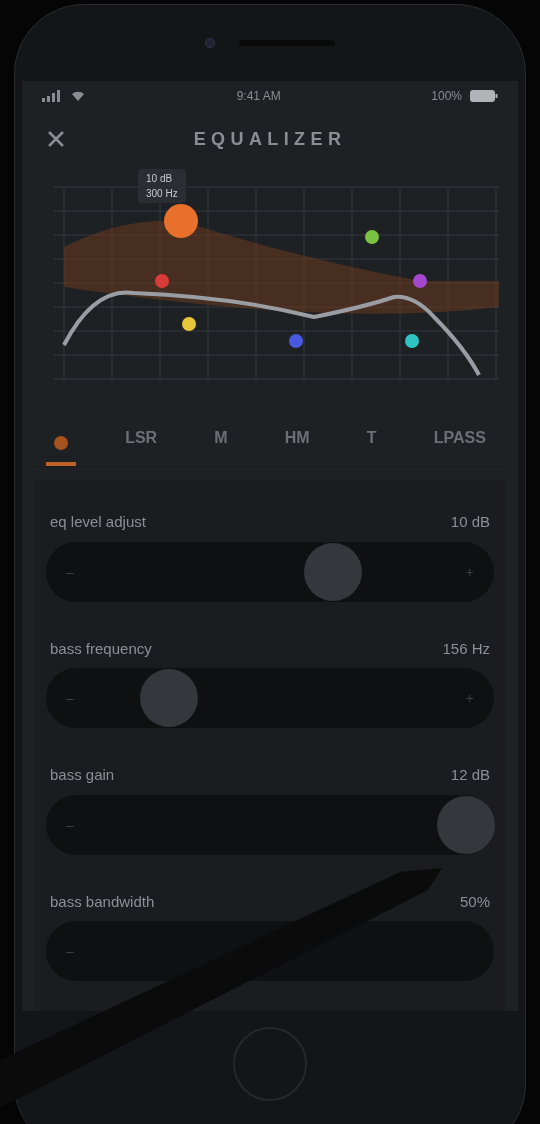 The height and width of the screenshot is (1124, 540). I want to click on tooltip-gain: 10 dB, so click(160, 179).